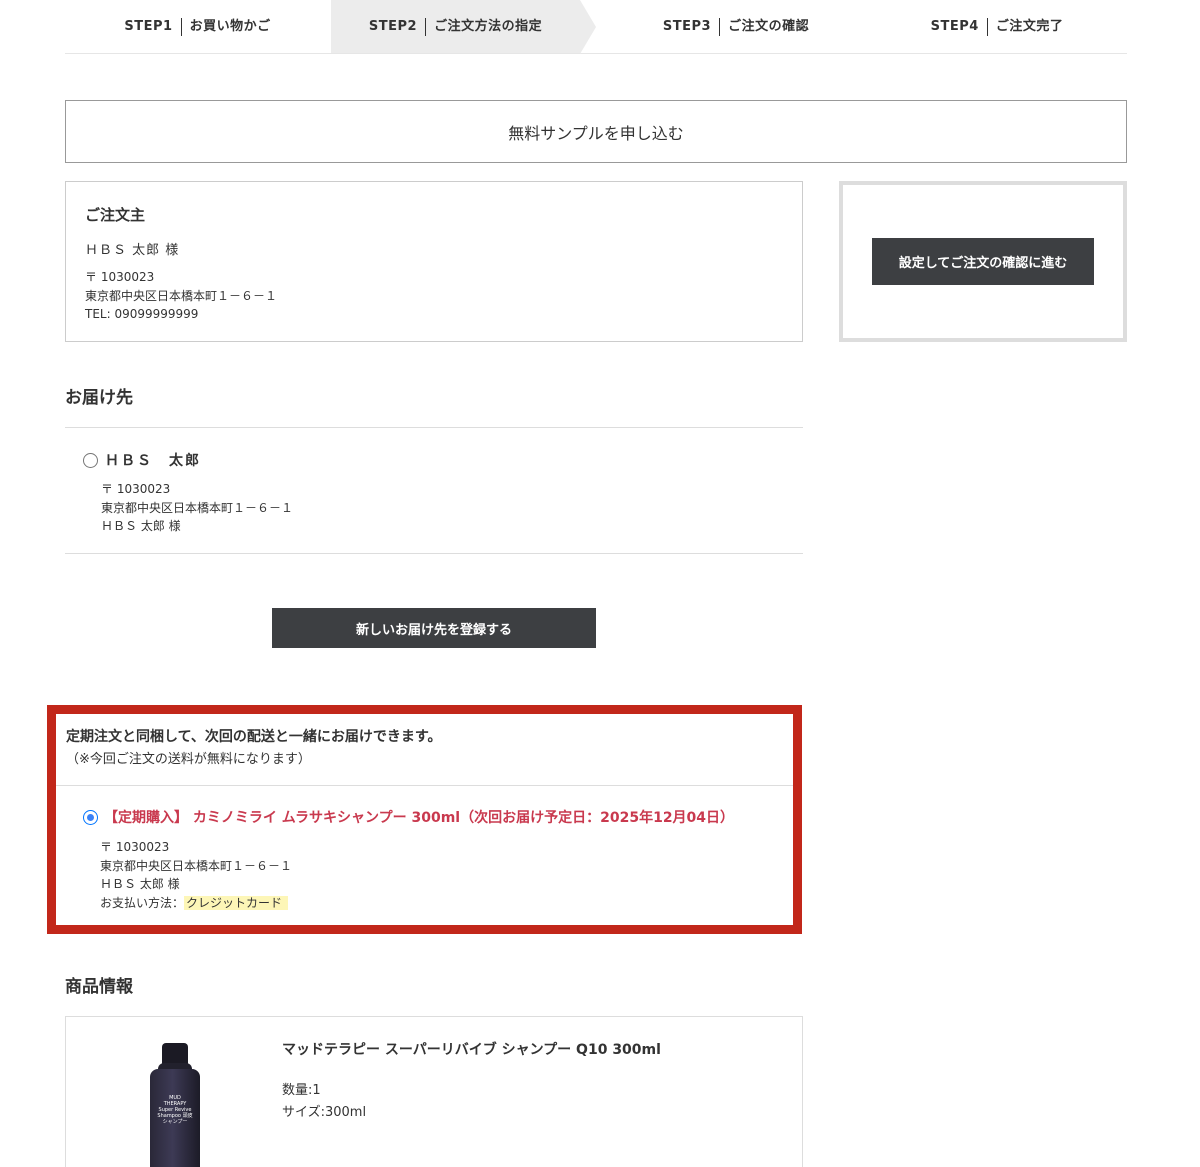 This screenshot has height=1167, width=1200. What do you see at coordinates (959, 26) in the screenshot?
I see `step-number: STEP4` at bounding box center [959, 26].